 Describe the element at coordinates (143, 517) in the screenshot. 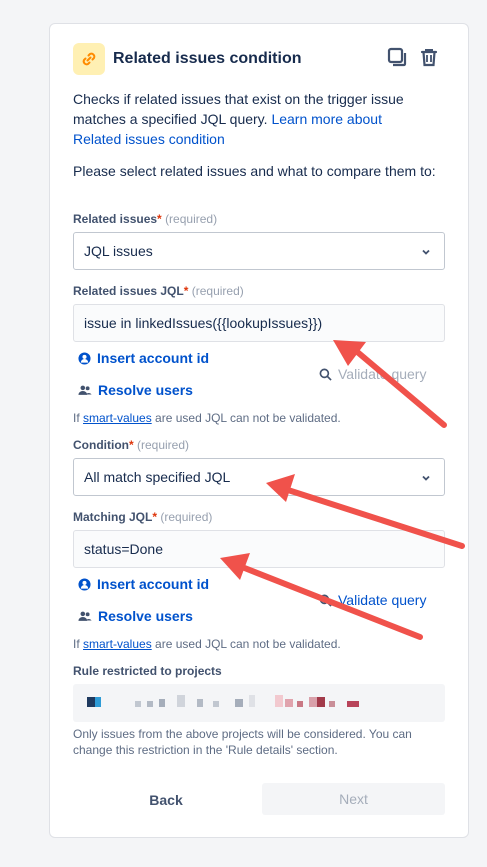

I see `matching-jql-label: Matching JQL* (required)` at that location.